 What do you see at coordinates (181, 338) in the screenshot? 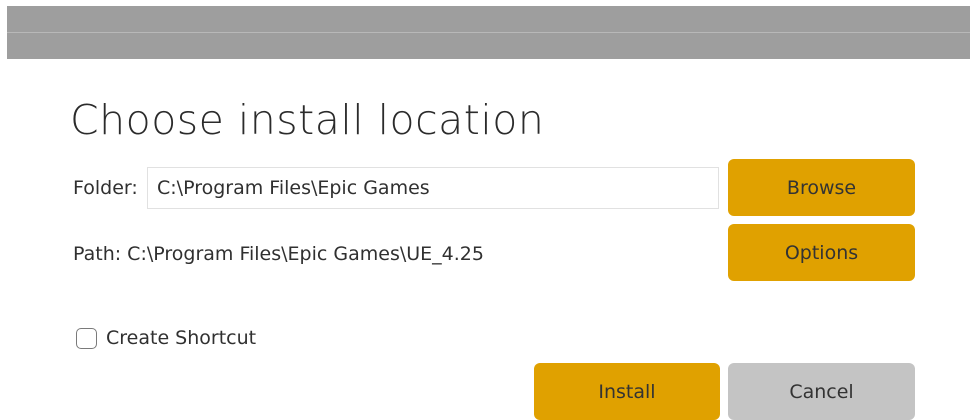
I see `create-shortcut-label: Create Shortcut` at bounding box center [181, 338].